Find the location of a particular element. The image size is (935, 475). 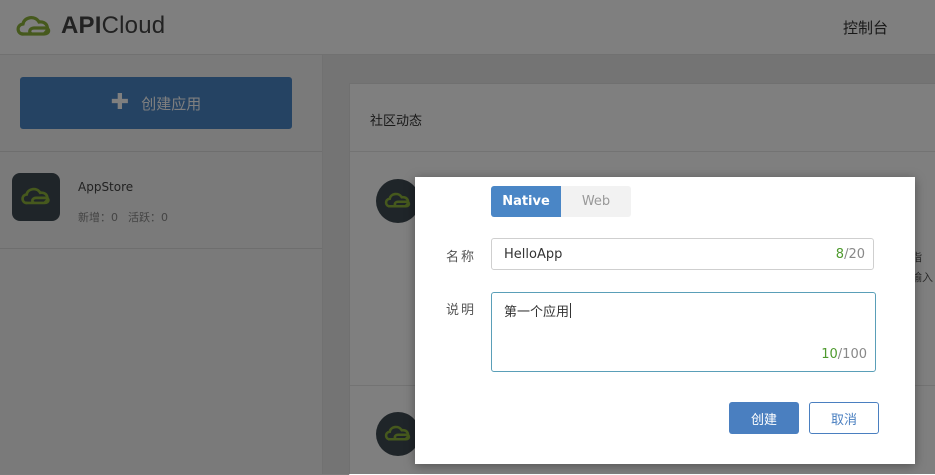

cancel-button: 取消 is located at coordinates (844, 418).